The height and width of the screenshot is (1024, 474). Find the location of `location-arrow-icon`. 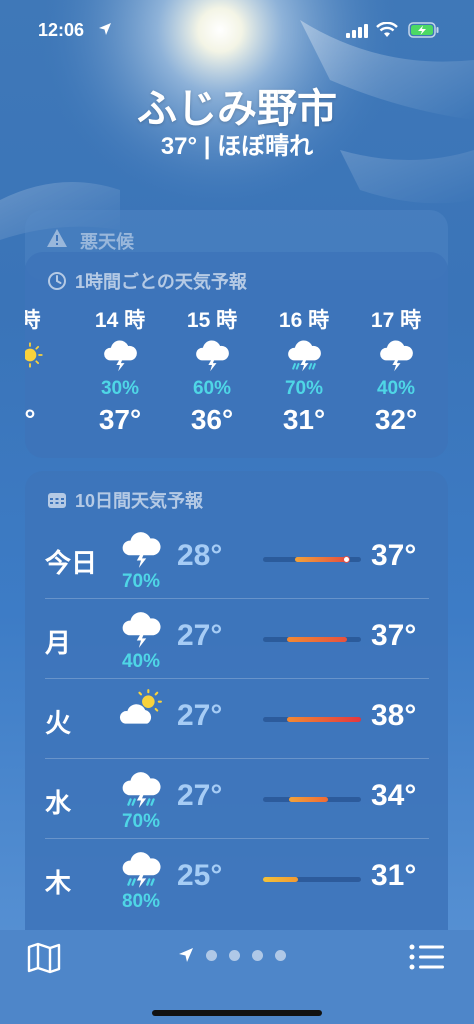

location-arrow-icon is located at coordinates (105, 29).